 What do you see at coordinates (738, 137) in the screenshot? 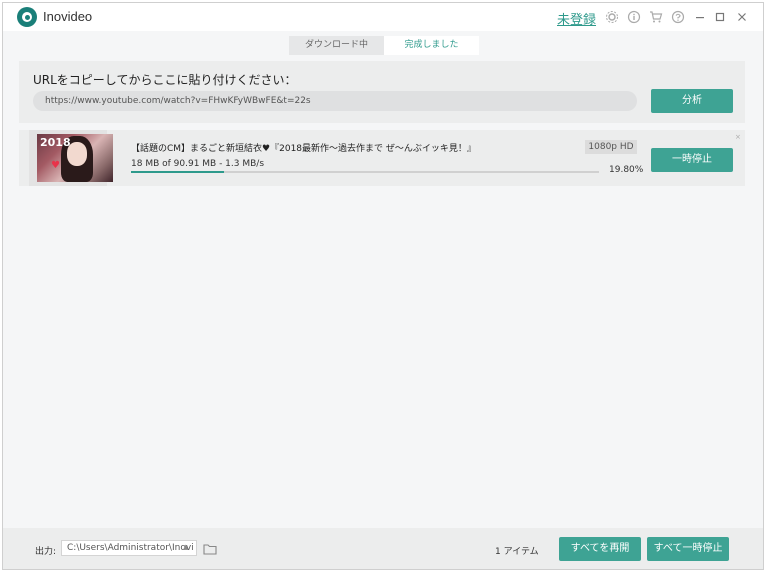
I see `remove-item-icon: ×` at bounding box center [738, 137].